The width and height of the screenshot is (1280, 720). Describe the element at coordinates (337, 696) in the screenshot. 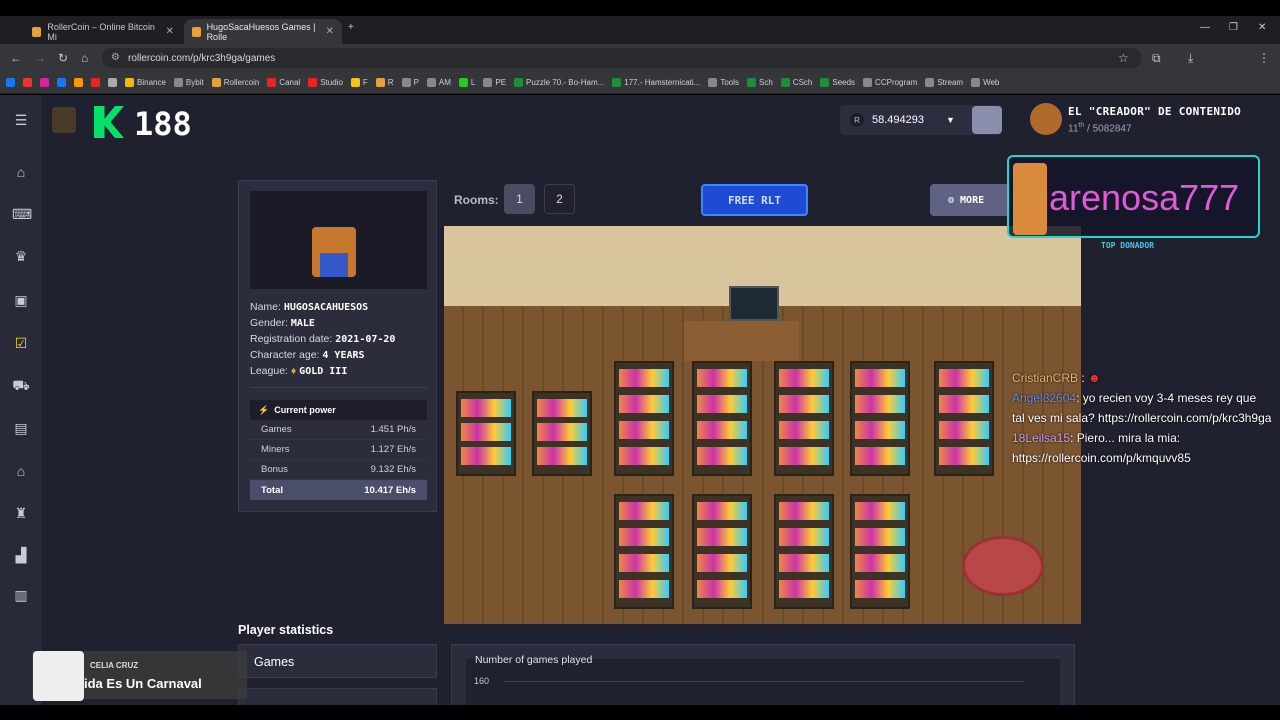

I see `stats-tab` at that location.